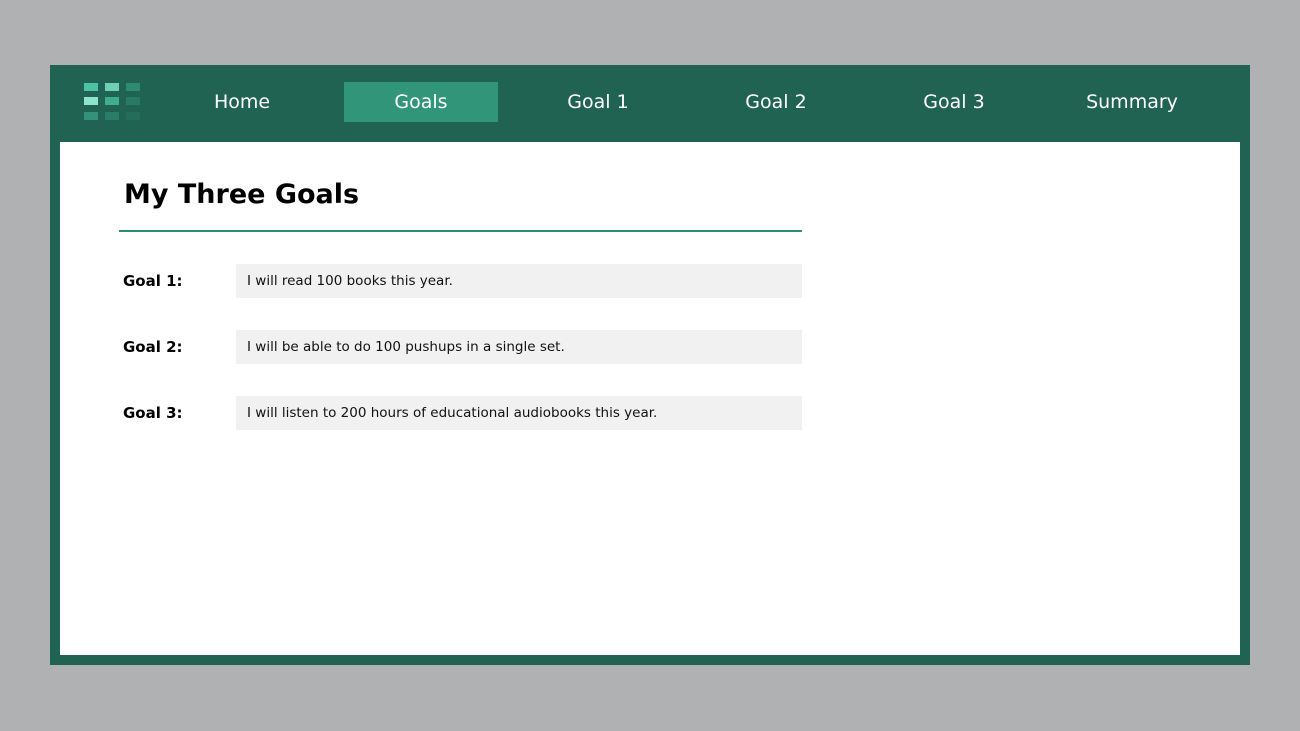 The width and height of the screenshot is (1300, 731). I want to click on nav-tab-label: Summary, so click(1132, 102).